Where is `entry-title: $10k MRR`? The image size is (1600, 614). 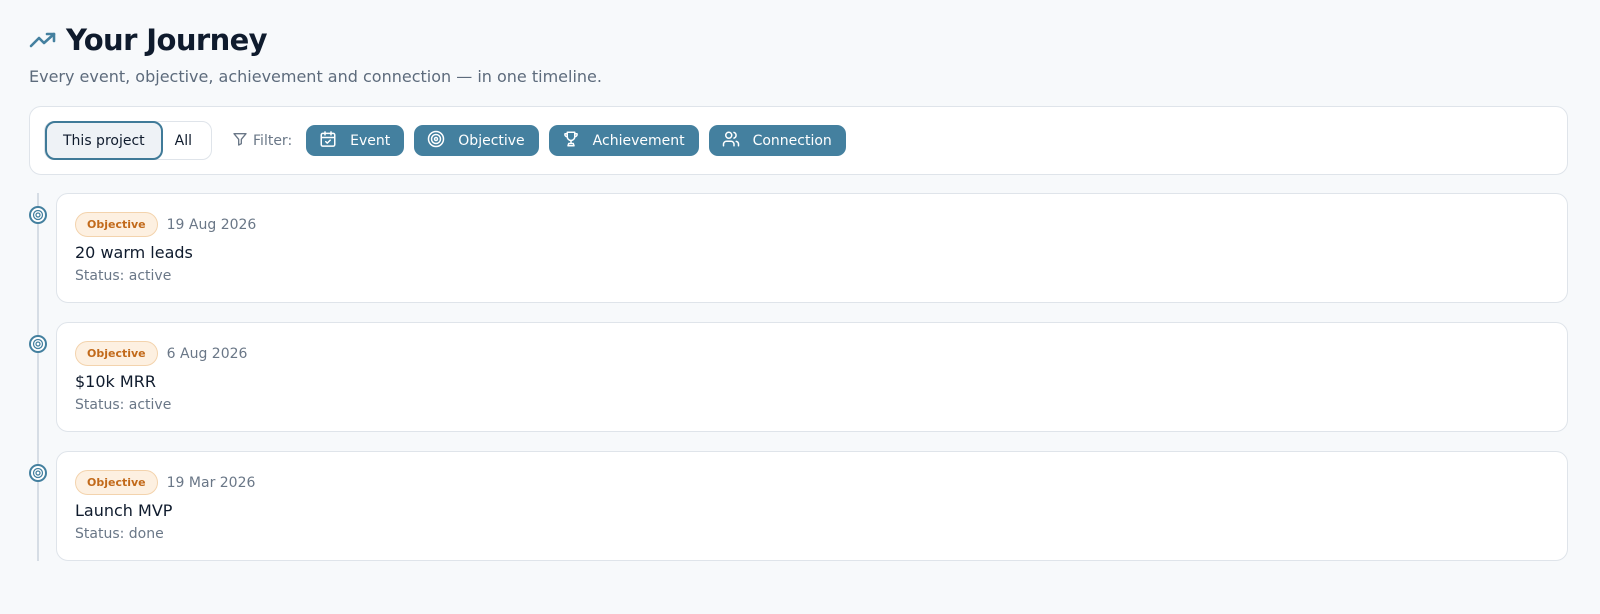
entry-title: $10k MRR is located at coordinates (115, 381).